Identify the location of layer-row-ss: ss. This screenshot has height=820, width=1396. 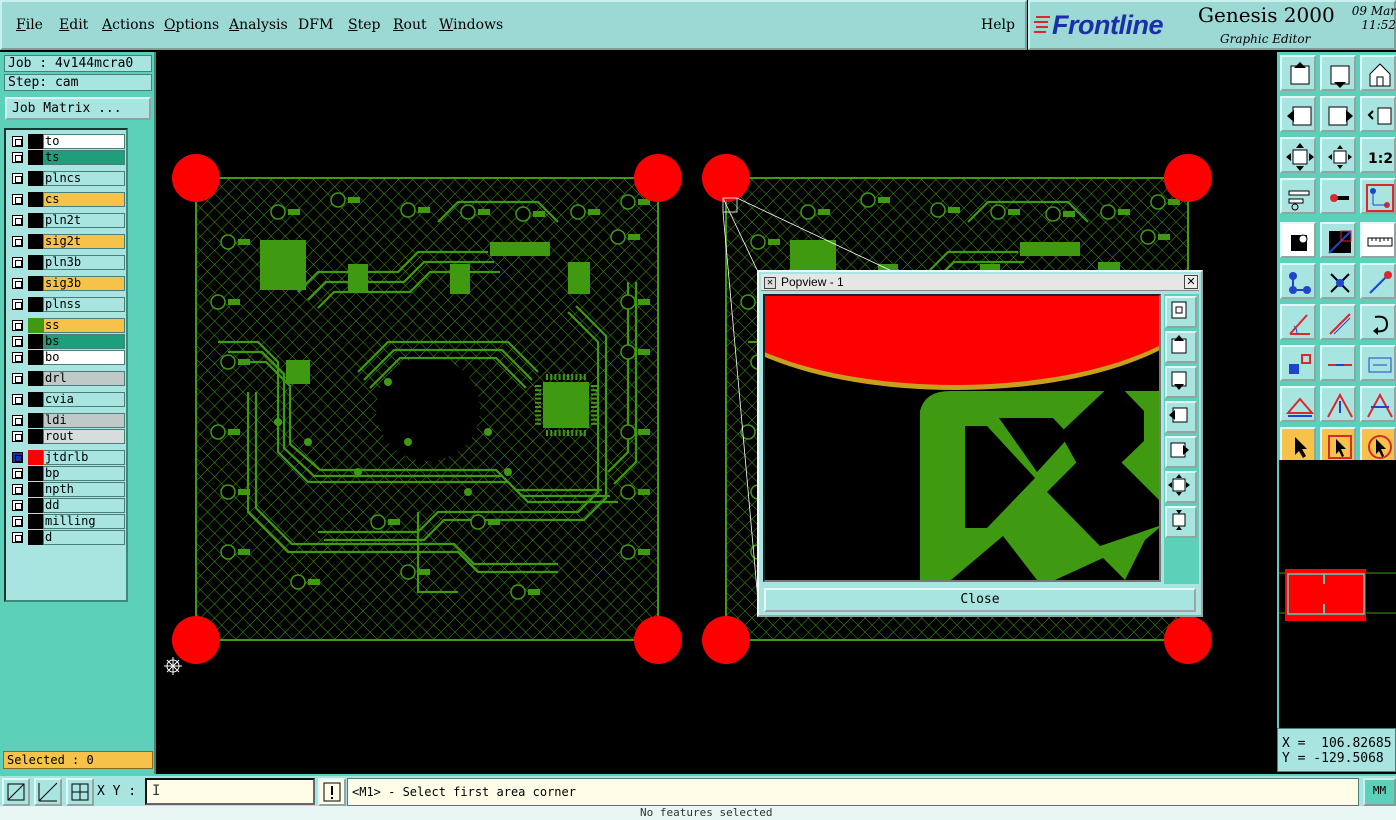
(67, 325).